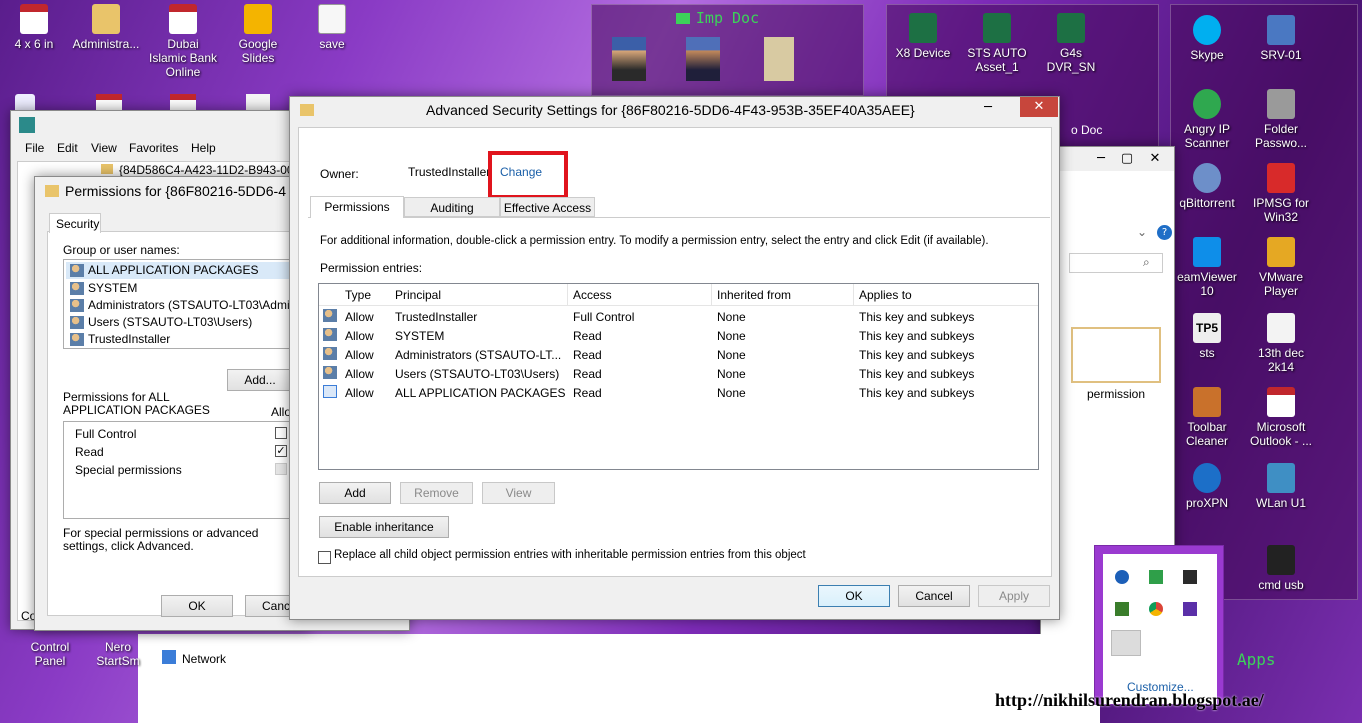  I want to click on app-tray-icon, so click(1190, 609).